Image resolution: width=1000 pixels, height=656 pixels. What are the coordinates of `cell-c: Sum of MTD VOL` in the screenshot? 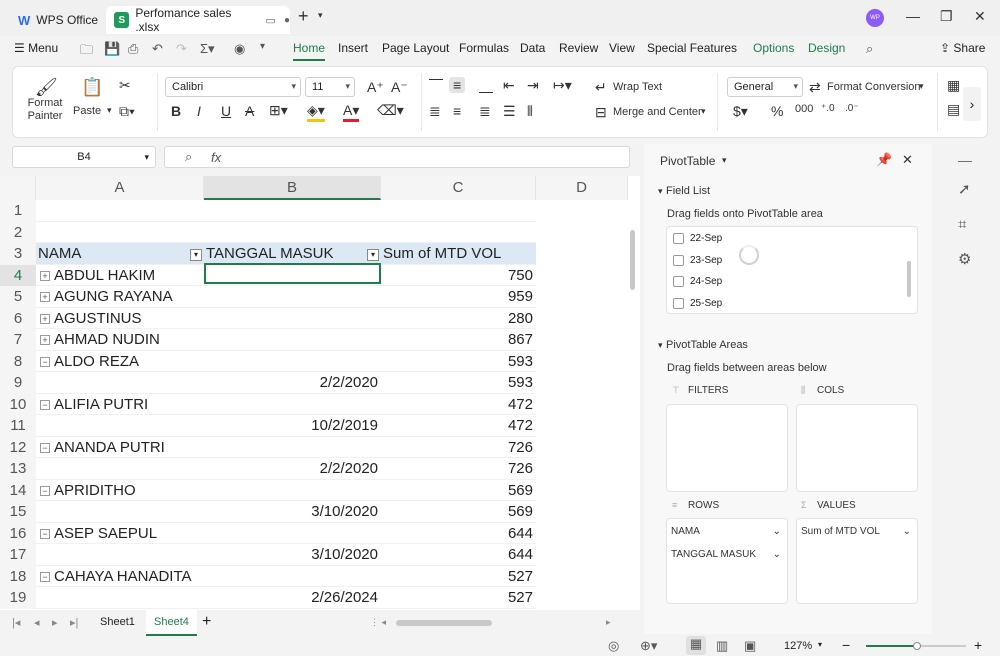 It's located at (458, 254).